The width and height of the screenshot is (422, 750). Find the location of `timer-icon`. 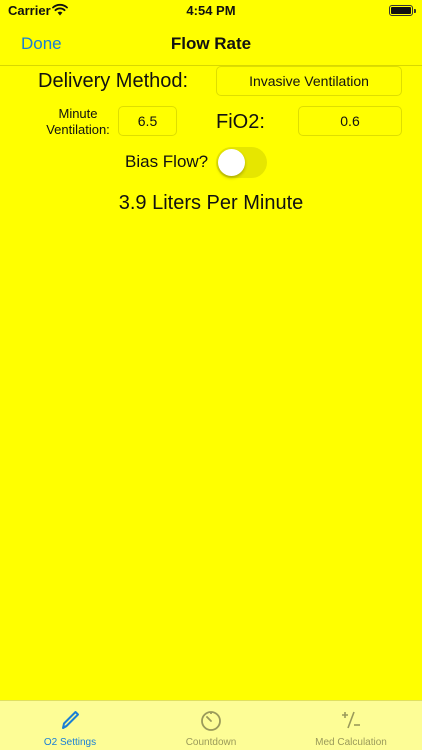

timer-icon is located at coordinates (211, 721).